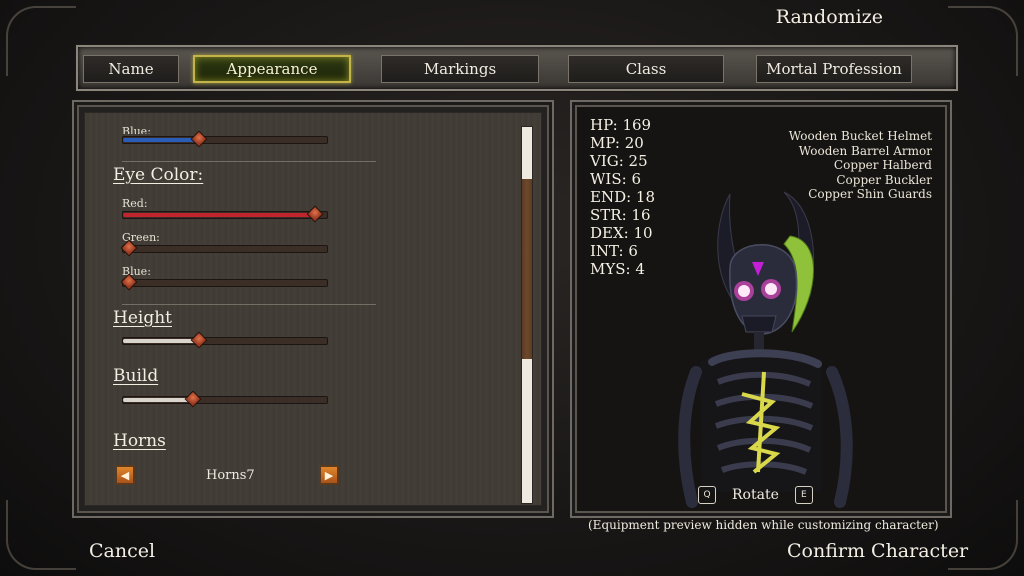 The image size is (1024, 576). What do you see at coordinates (139, 441) in the screenshot?
I see `section-title-horns: Horns` at bounding box center [139, 441].